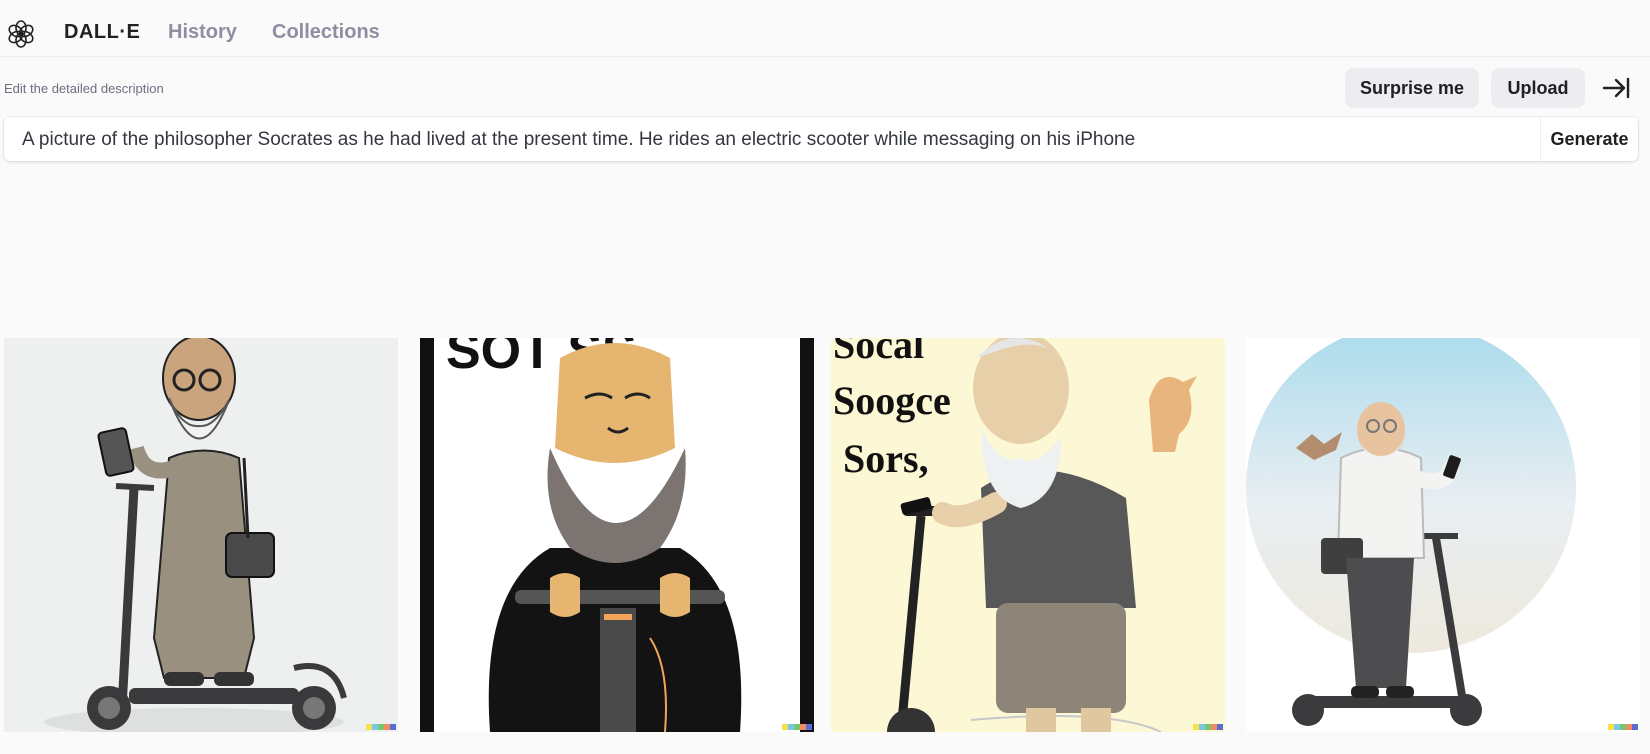 This screenshot has height=754, width=1650. What do you see at coordinates (892, 400) in the screenshot?
I see `caption-line-2: Soogce` at bounding box center [892, 400].